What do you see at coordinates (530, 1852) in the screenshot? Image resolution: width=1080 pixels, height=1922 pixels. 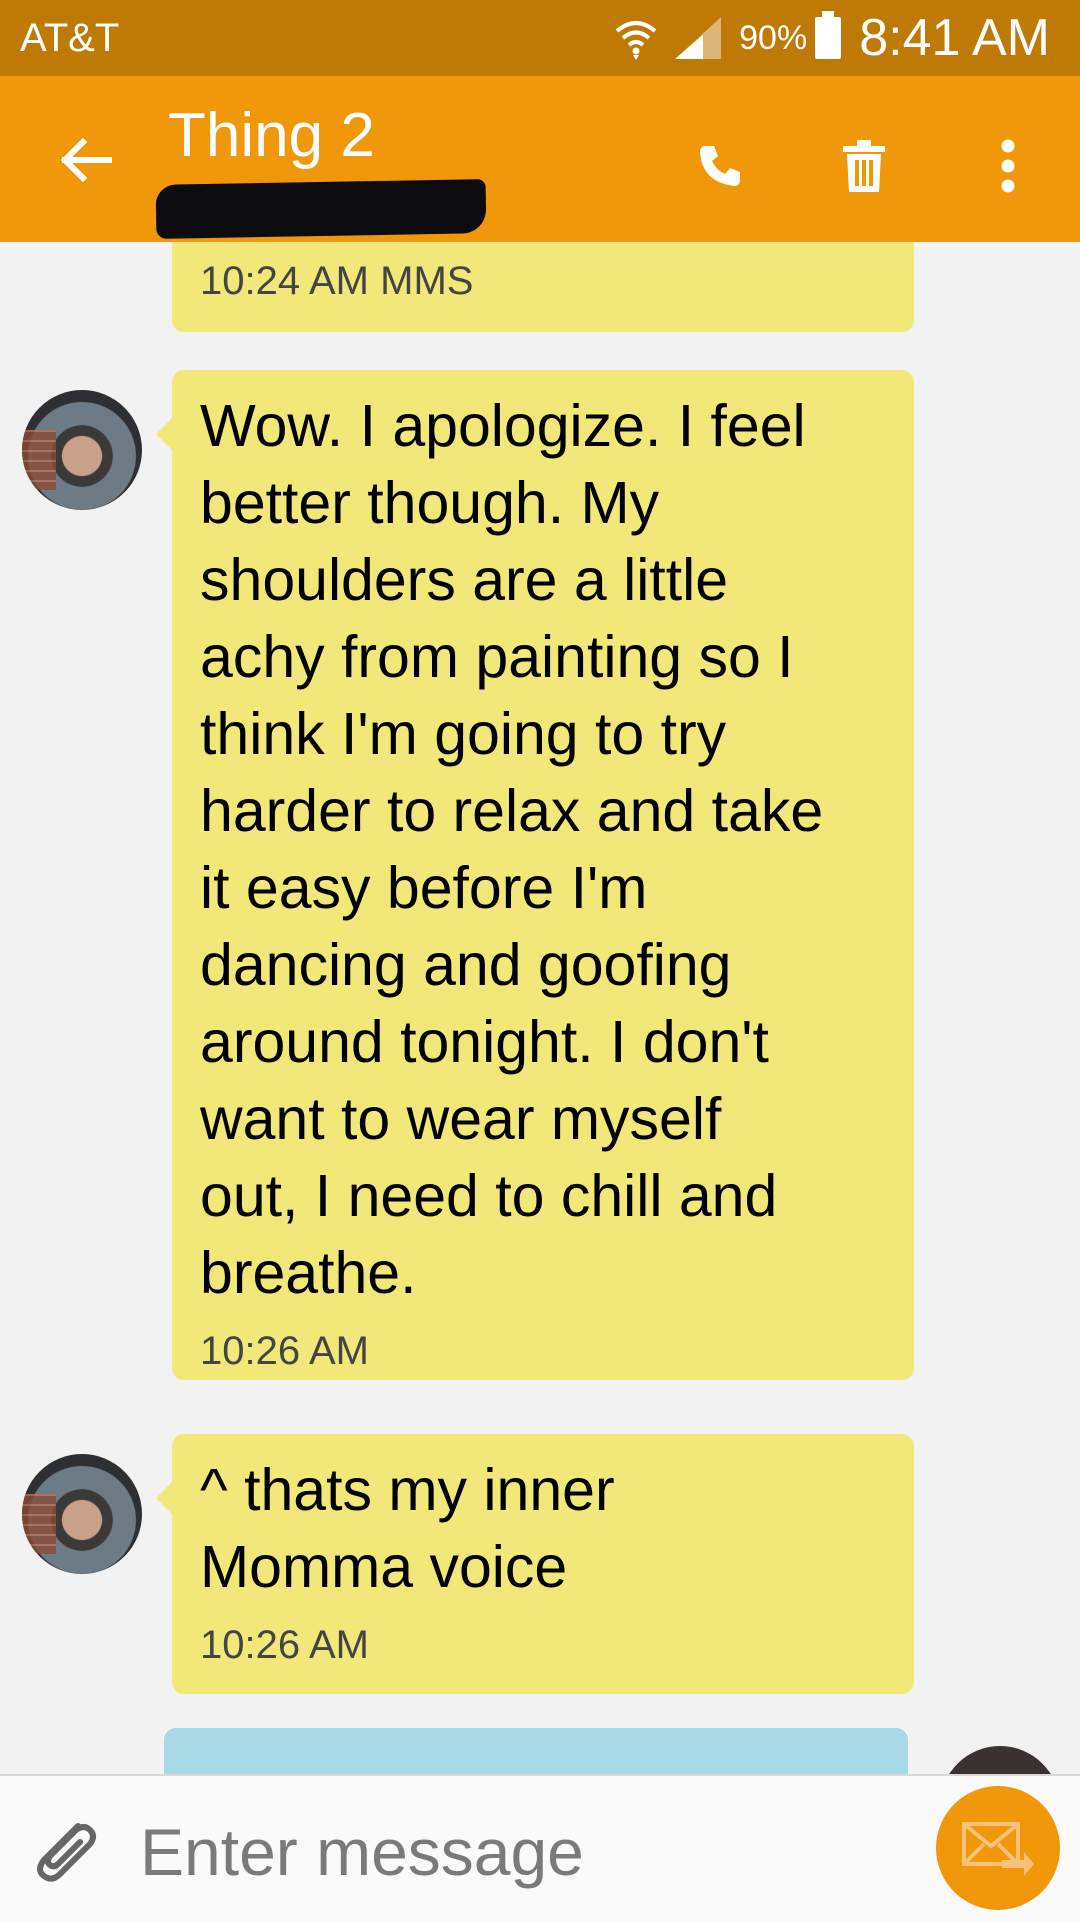 I see `message-input` at bounding box center [530, 1852].